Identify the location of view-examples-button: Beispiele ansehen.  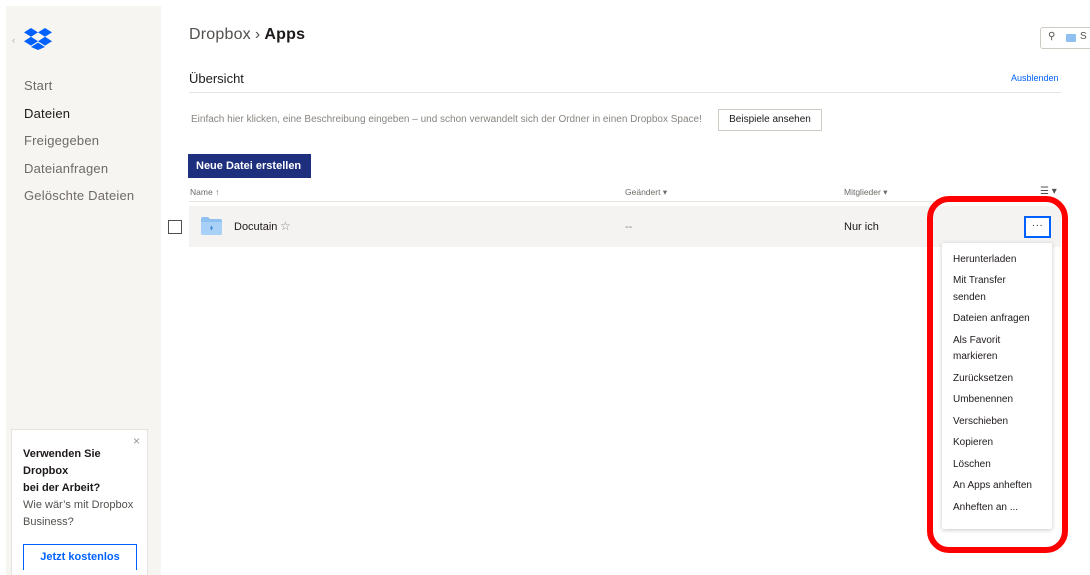
(770, 120).